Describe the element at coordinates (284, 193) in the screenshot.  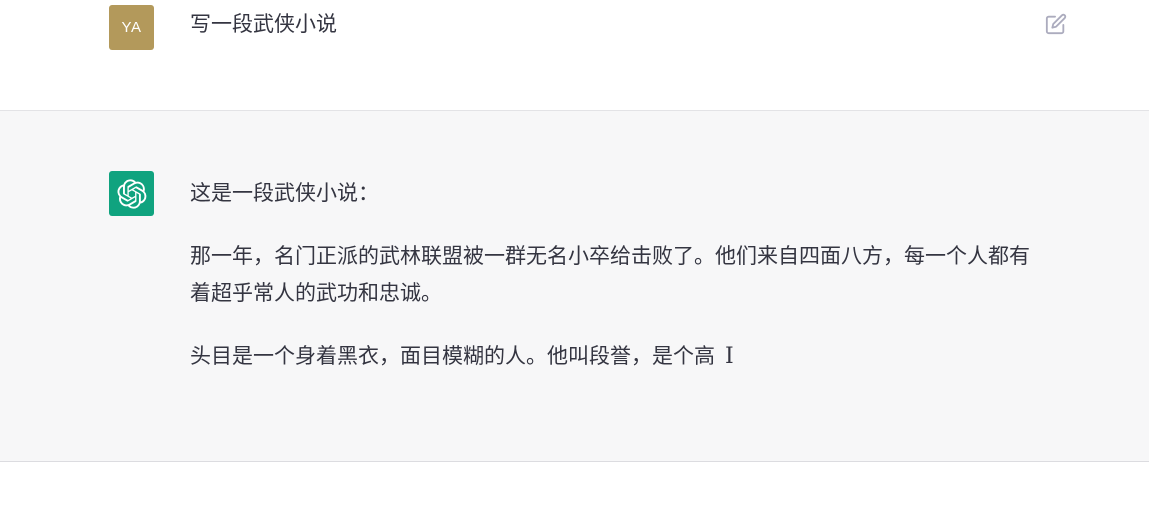
I see `assistant-paragraph: 这是一段武侠小说：` at that location.